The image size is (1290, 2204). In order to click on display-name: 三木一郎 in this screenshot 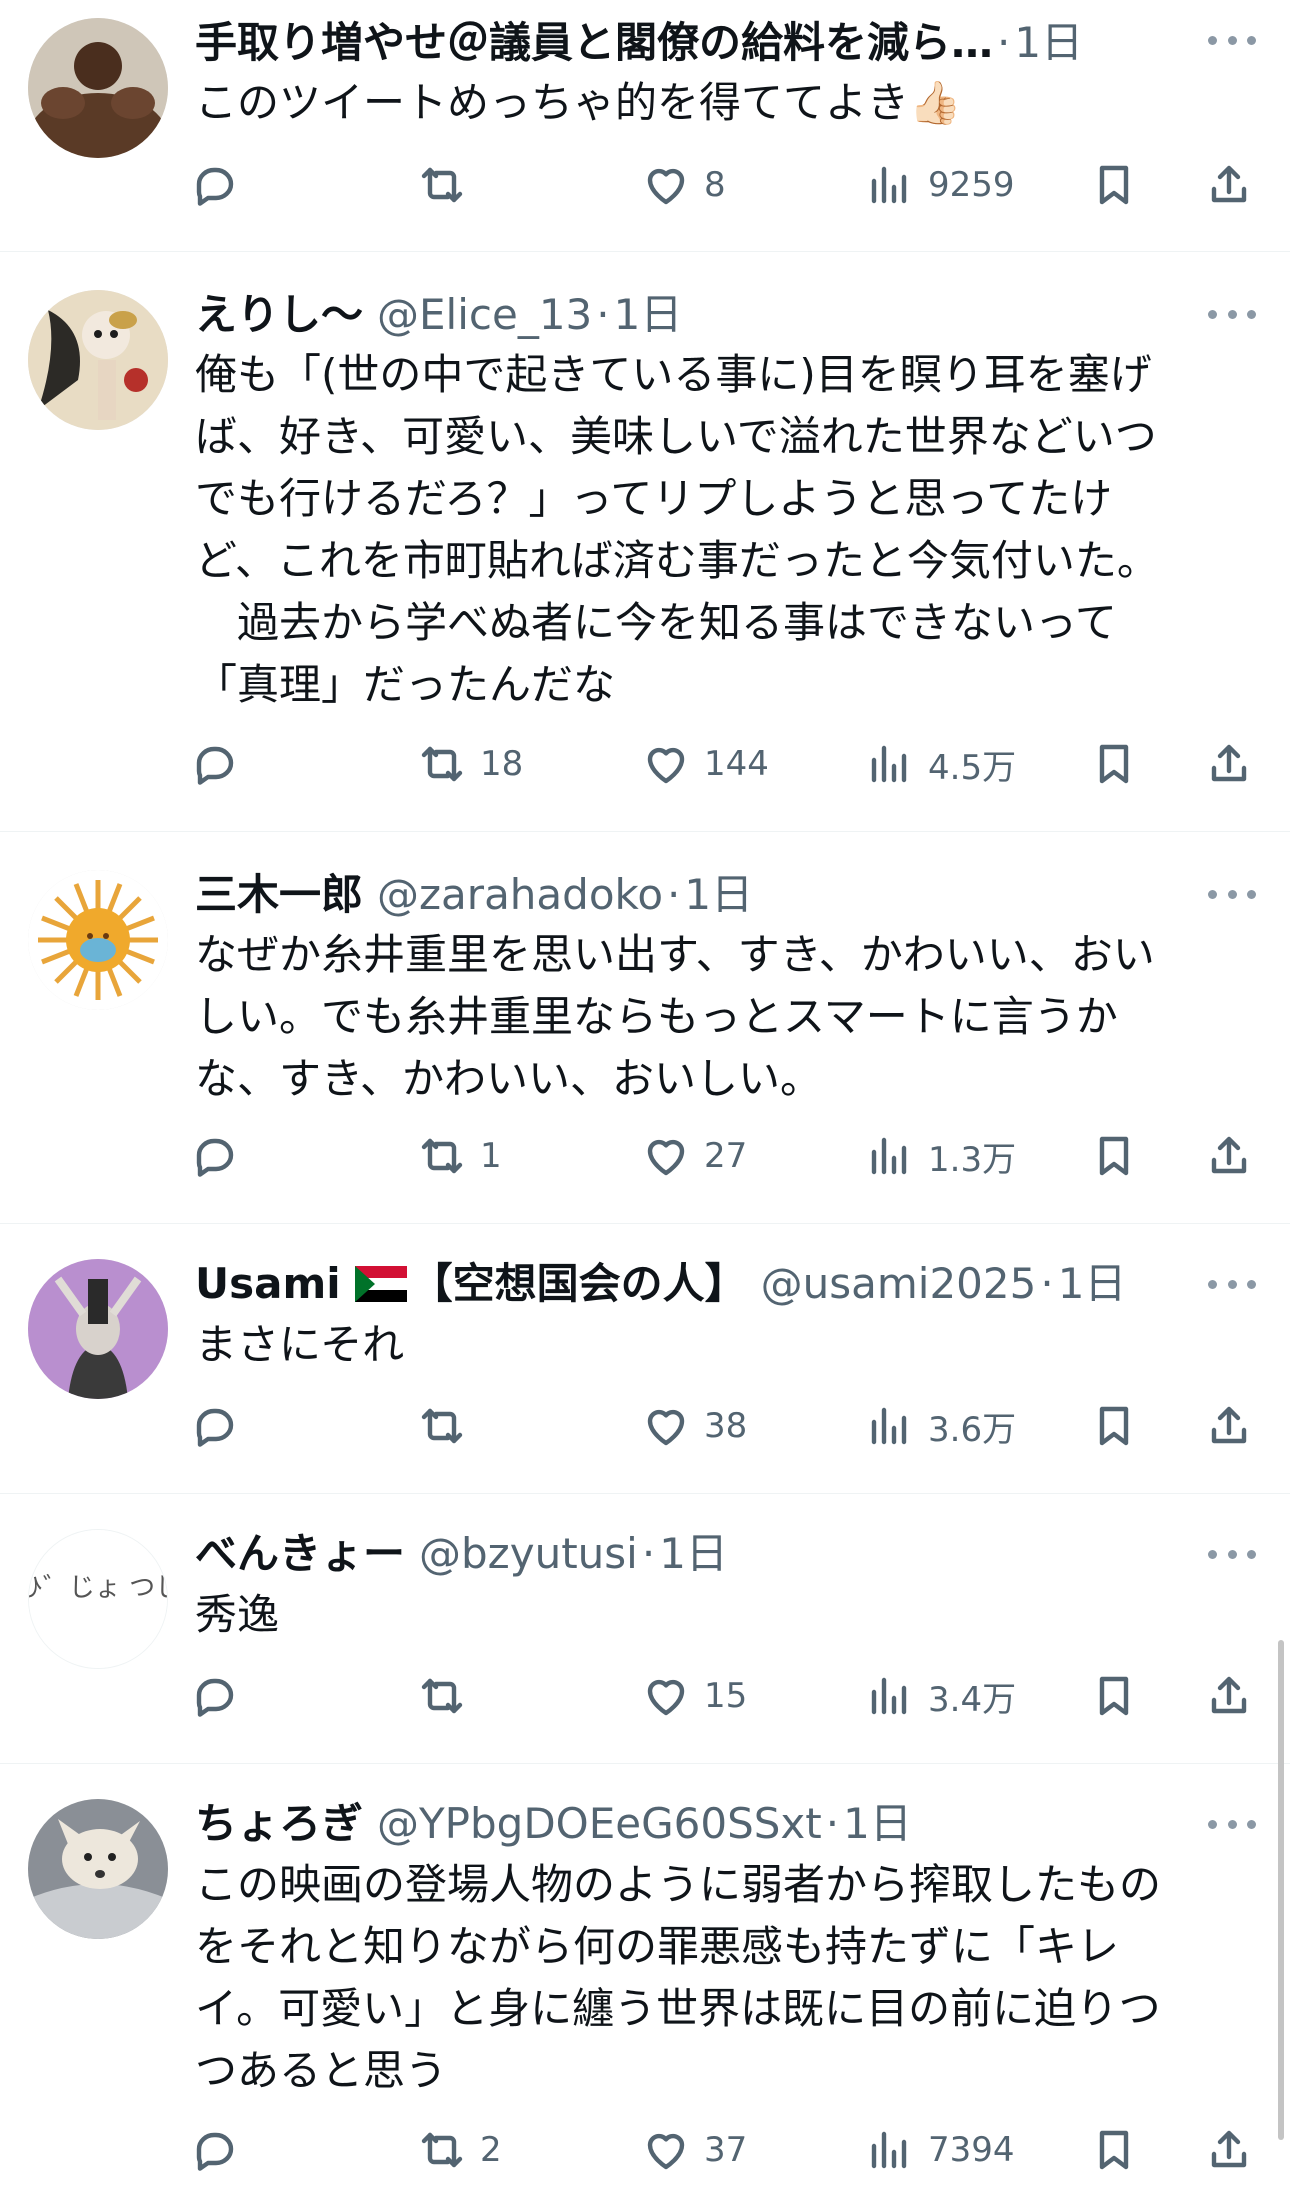, I will do `click(279, 895)`.